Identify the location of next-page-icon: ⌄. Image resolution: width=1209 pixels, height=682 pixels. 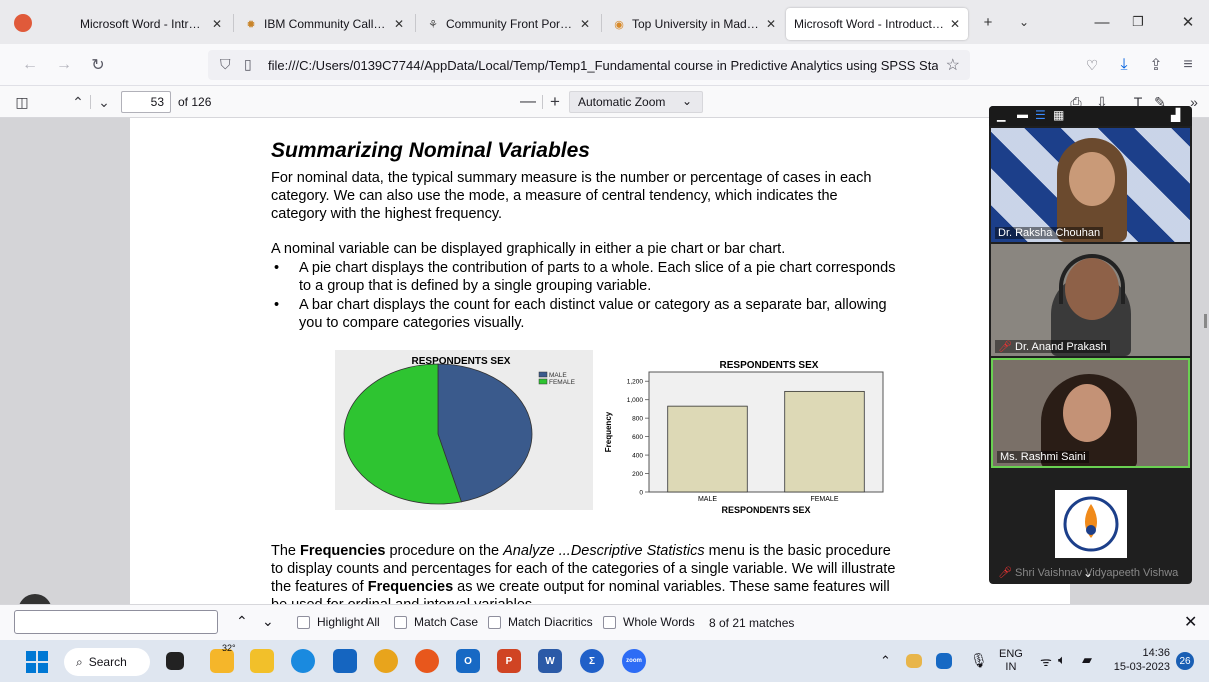
(104, 102).